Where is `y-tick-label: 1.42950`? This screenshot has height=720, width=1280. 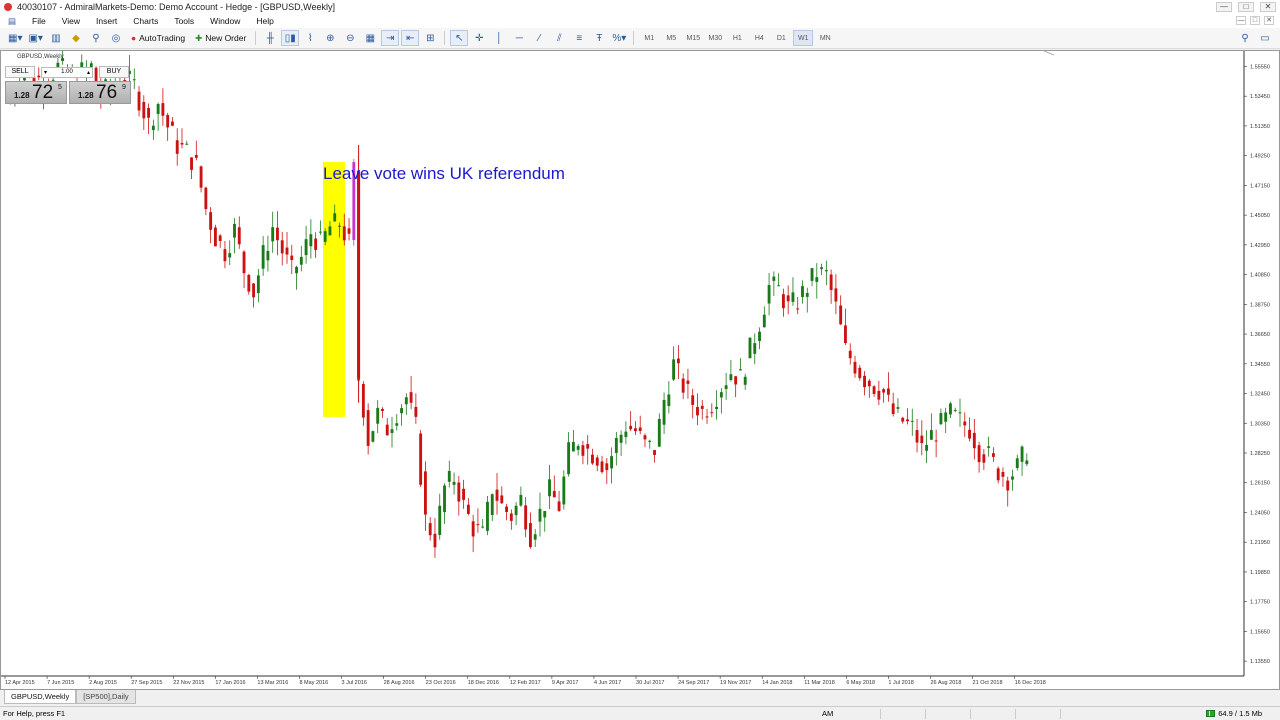 y-tick-label: 1.42950 is located at coordinates (1260, 246).